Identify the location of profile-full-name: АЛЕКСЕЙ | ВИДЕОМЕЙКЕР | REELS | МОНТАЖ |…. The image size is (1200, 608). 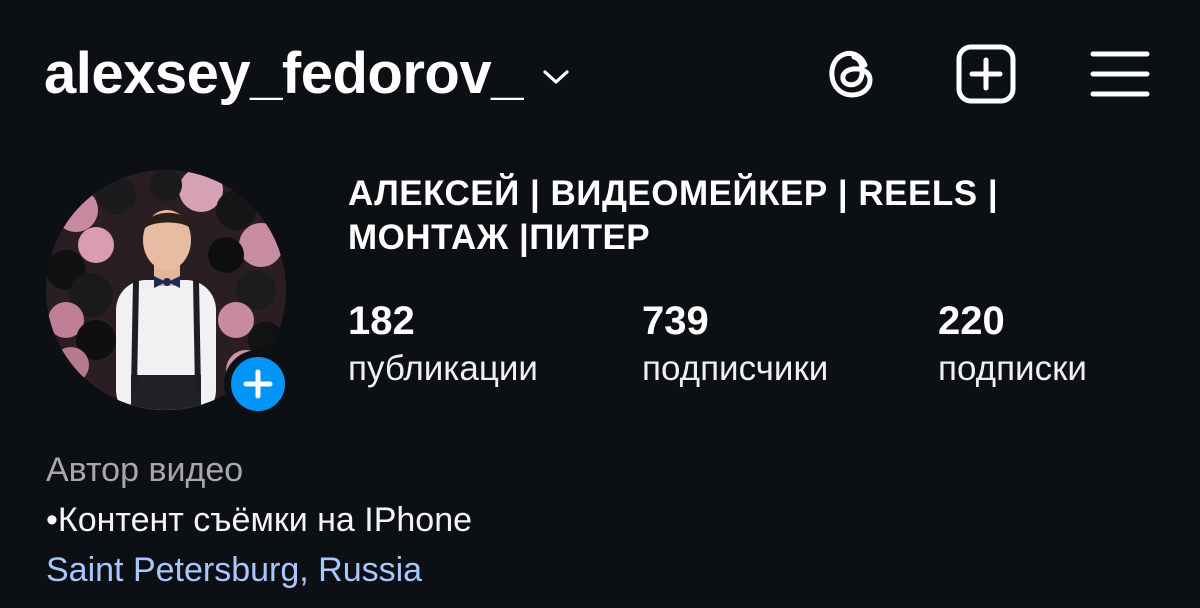
(673, 215).